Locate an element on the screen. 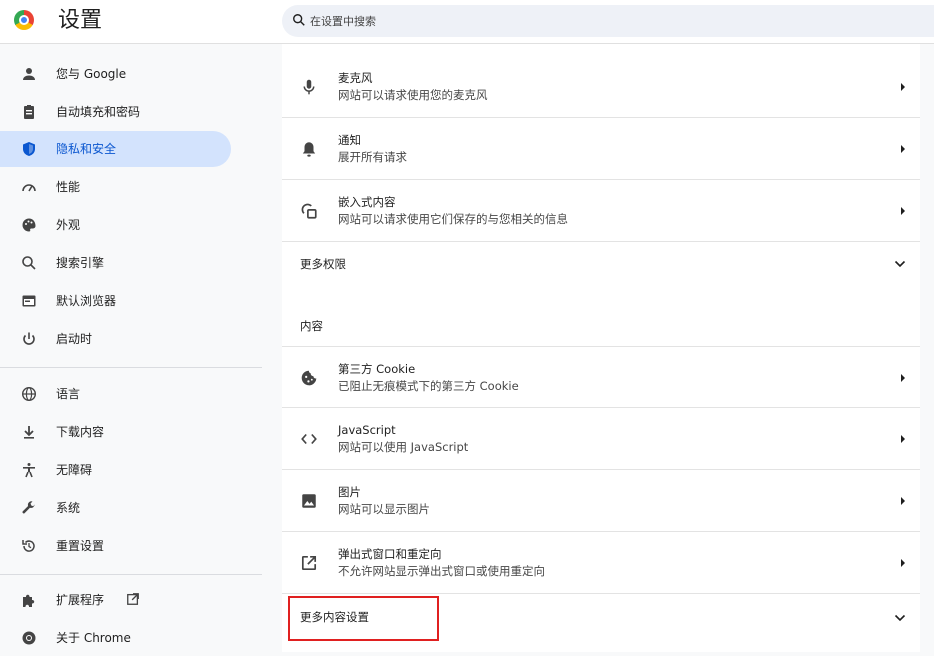 The height and width of the screenshot is (656, 934). row-title: 图片 is located at coordinates (349, 492).